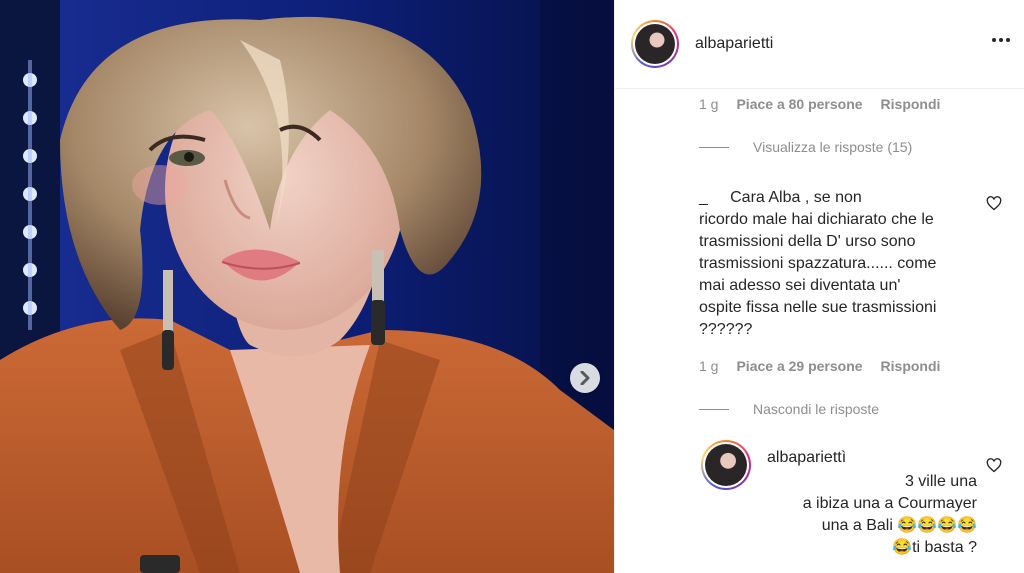 Image resolution: width=1024 pixels, height=573 pixels. I want to click on more-horizontal-icon, so click(1001, 40).